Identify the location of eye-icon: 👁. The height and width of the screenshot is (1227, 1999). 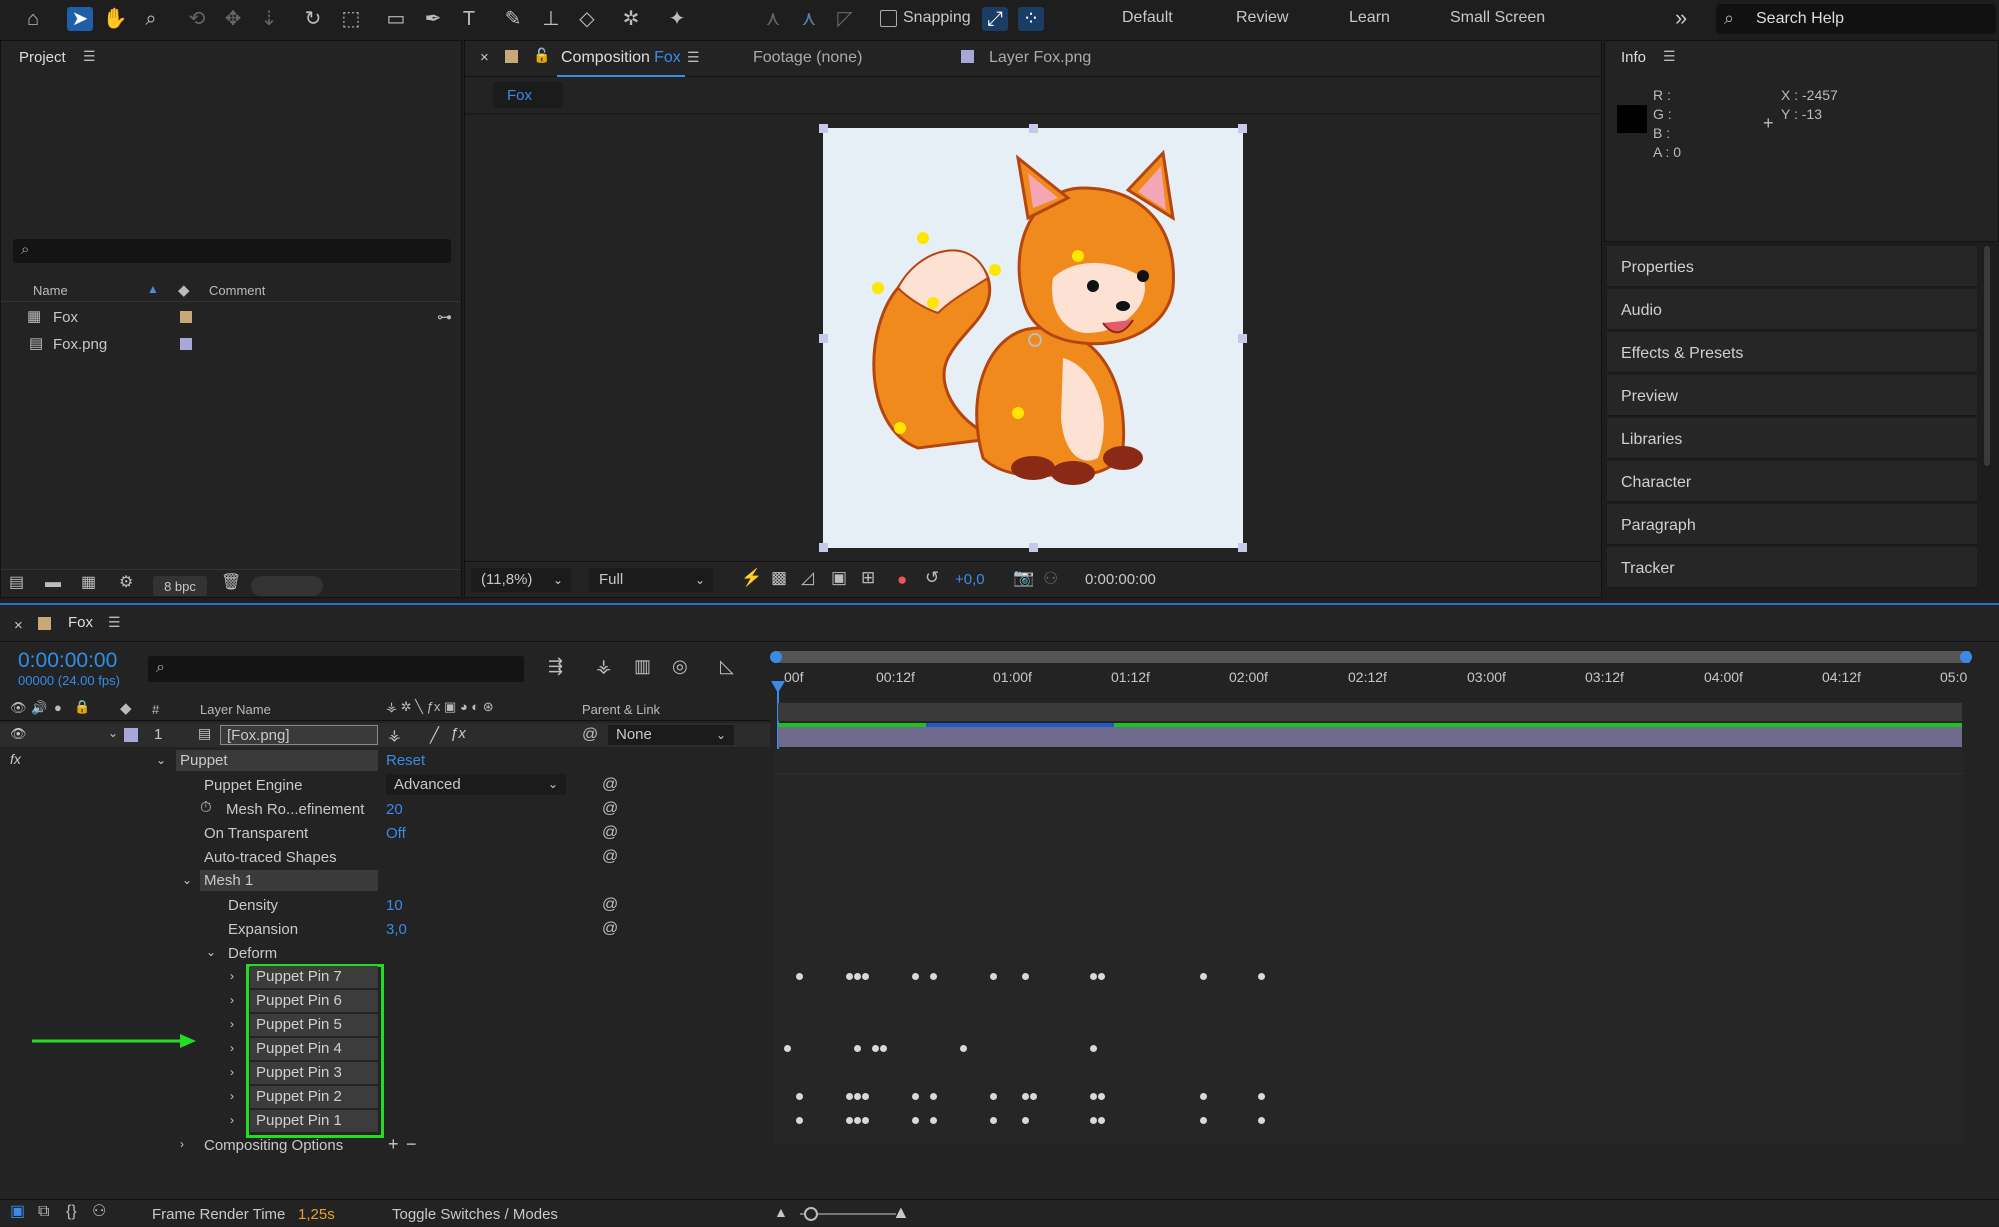
(18, 734).